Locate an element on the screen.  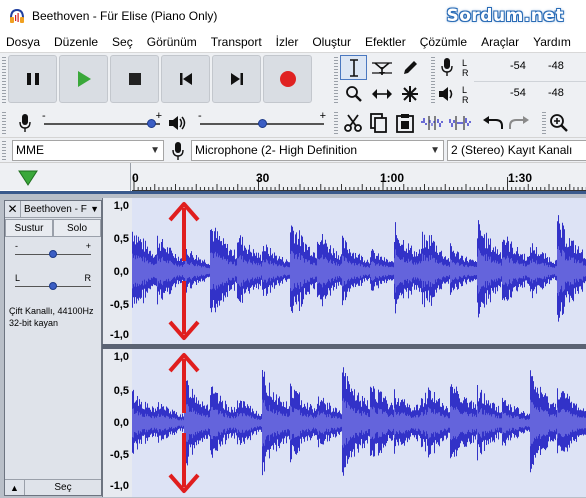
track-title-bar: ✕ Beethoven - F ▼ is located at coordinates (53, 209).